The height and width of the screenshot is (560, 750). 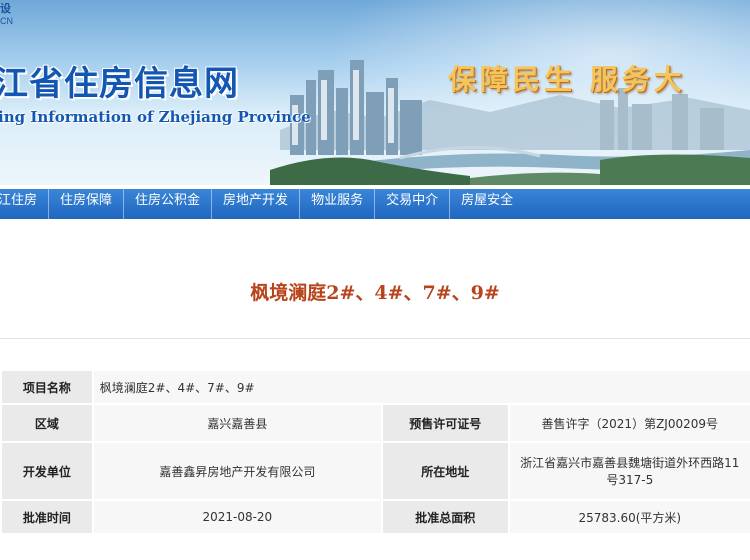 I want to click on nav-item-property-services: 物业服务, so click(x=338, y=204).